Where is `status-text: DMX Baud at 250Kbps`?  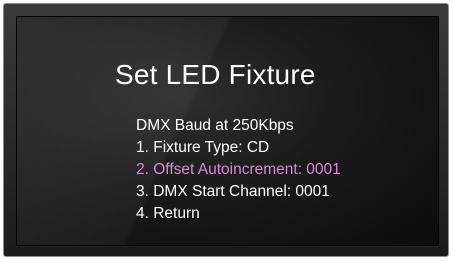
status-text: DMX Baud at 250Kbps is located at coordinates (215, 125).